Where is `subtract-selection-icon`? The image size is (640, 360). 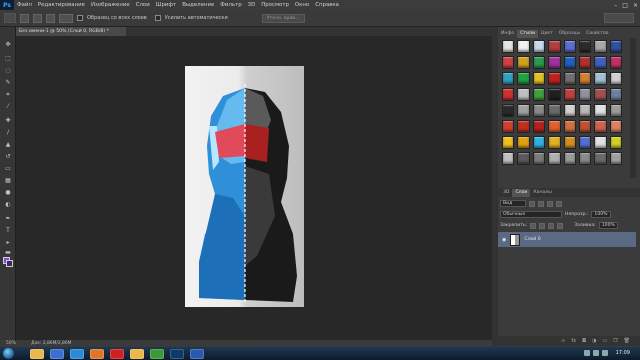
subtract-selection-icon is located at coordinates (50, 18).